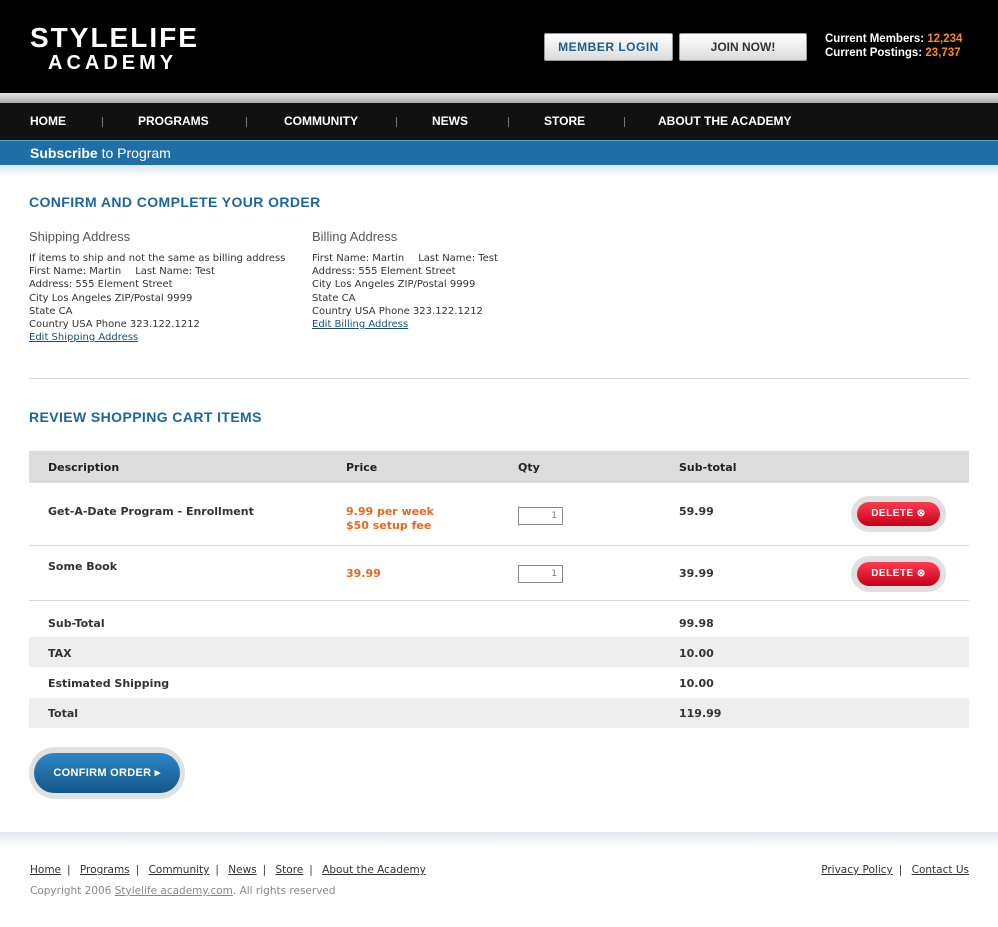  I want to click on total-value: 119.99, so click(700, 713).